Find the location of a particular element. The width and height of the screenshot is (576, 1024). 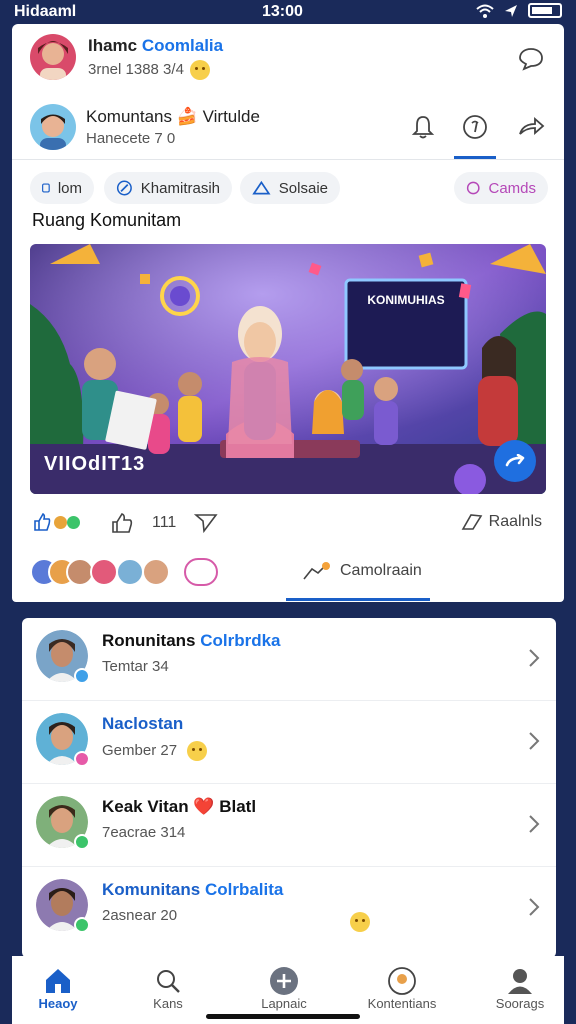

comment-tab-indicator is located at coordinates (358, 599).